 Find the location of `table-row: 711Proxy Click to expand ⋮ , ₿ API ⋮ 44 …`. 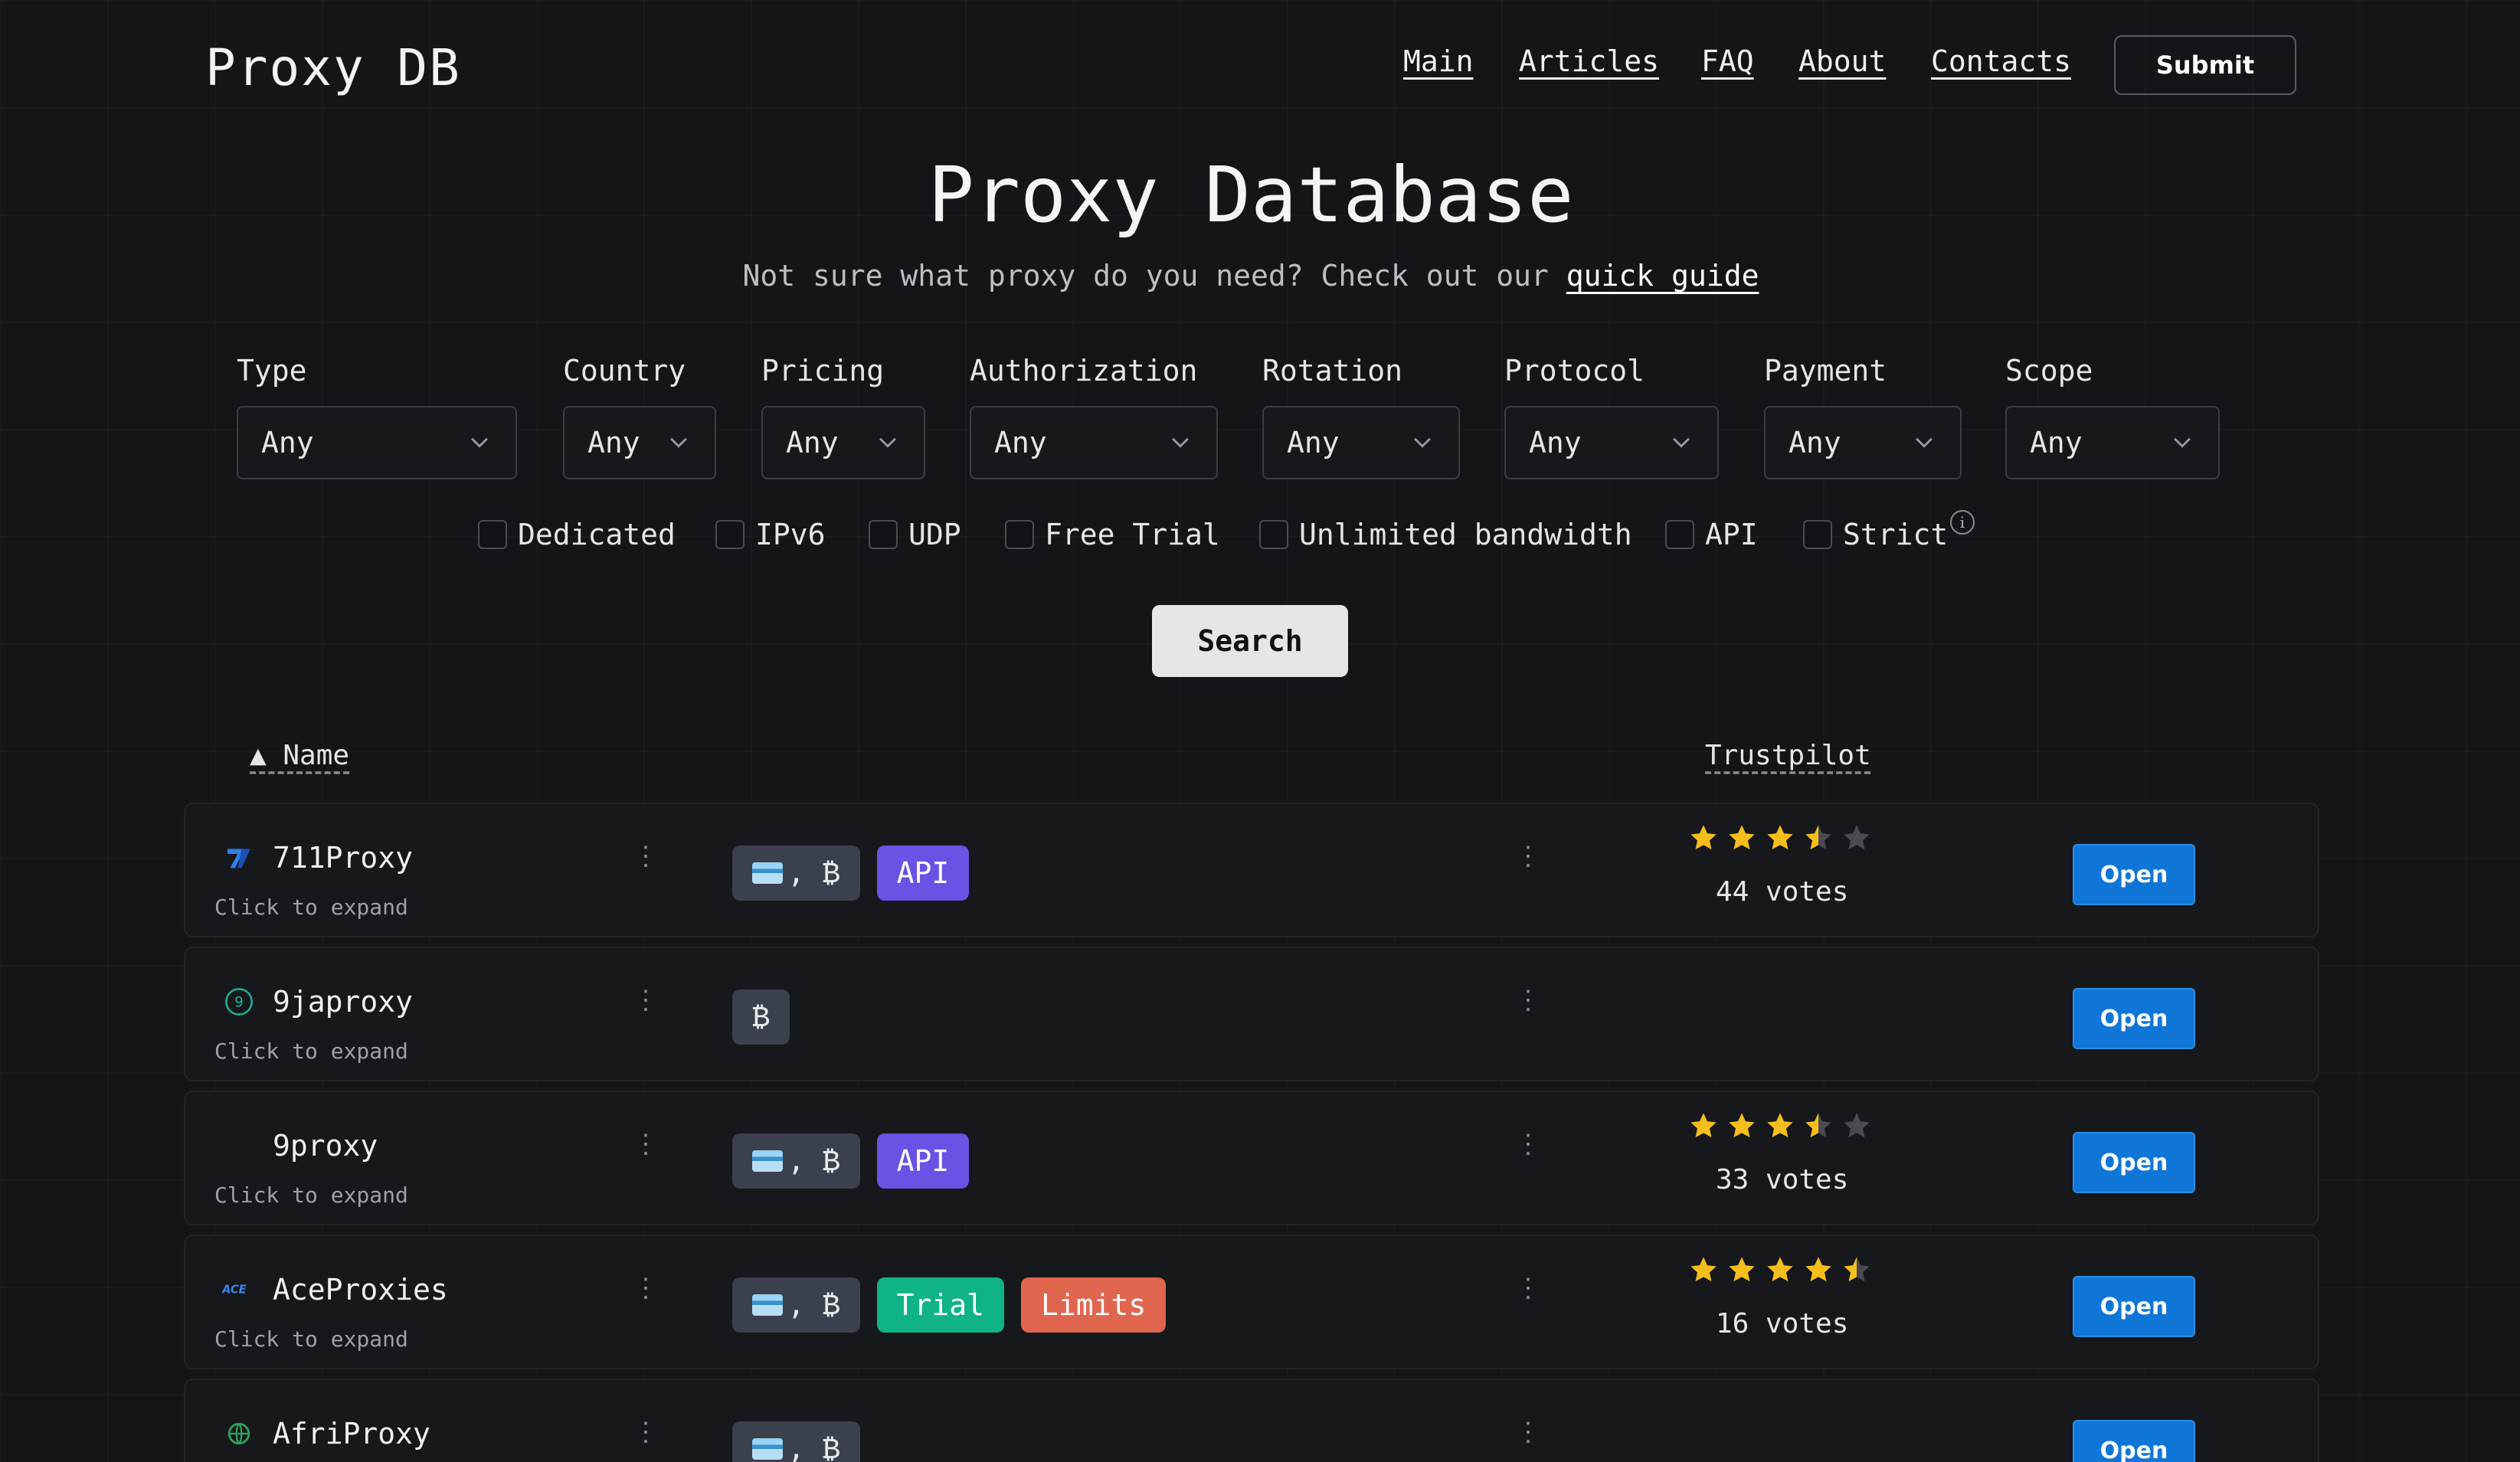

table-row: 711Proxy Click to expand ⋮ , ₿ API ⋮ 44 … is located at coordinates (1251, 870).